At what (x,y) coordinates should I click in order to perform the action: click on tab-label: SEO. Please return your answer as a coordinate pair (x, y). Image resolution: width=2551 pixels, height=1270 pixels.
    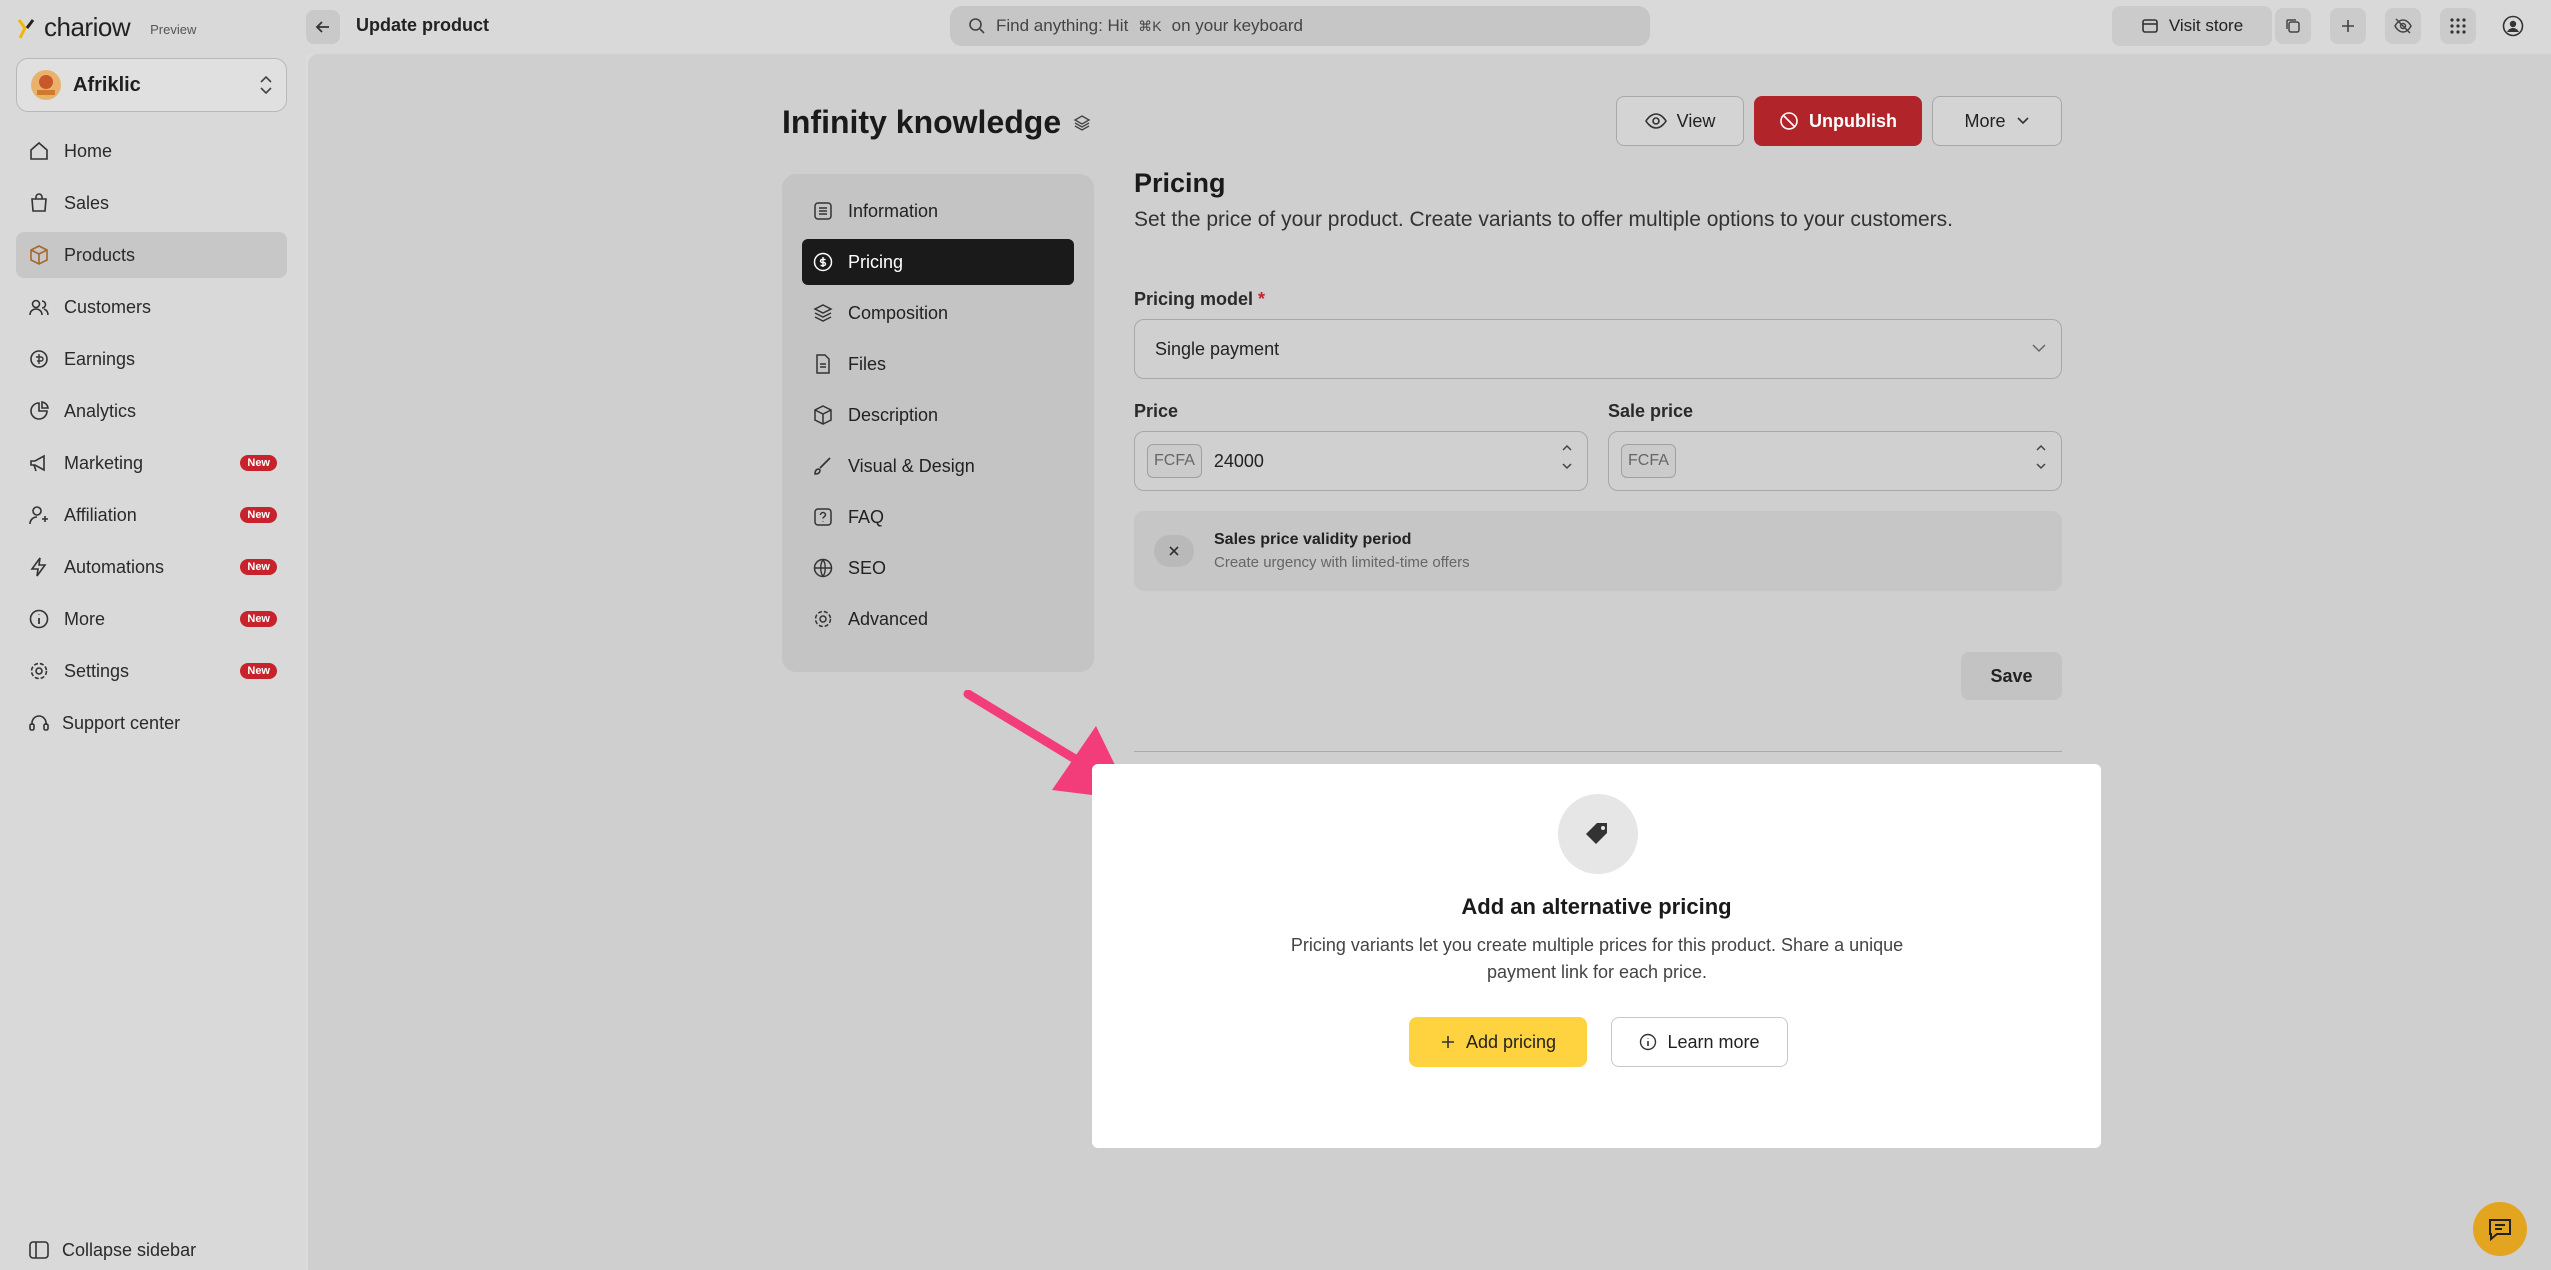
    Looking at the image, I should click on (867, 567).